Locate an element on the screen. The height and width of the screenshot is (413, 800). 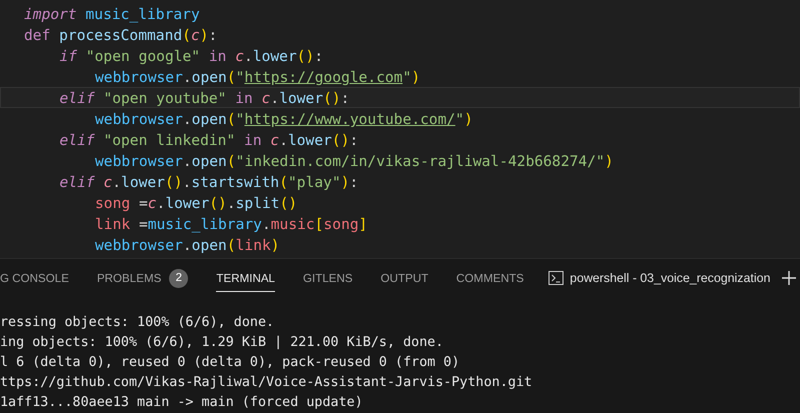
terminal-icon is located at coordinates (556, 278).